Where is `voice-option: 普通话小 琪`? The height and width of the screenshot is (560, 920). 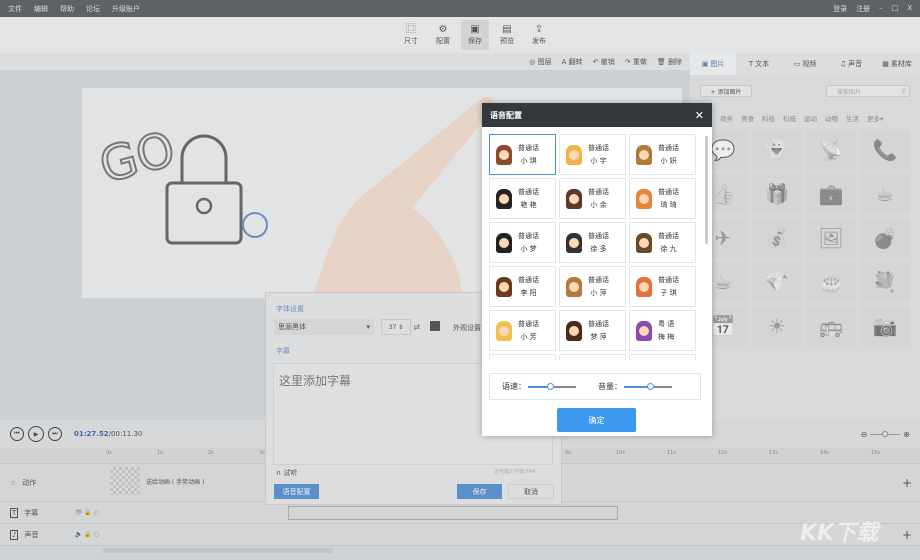
voice-option: 普通话小 琪 is located at coordinates (522, 154).